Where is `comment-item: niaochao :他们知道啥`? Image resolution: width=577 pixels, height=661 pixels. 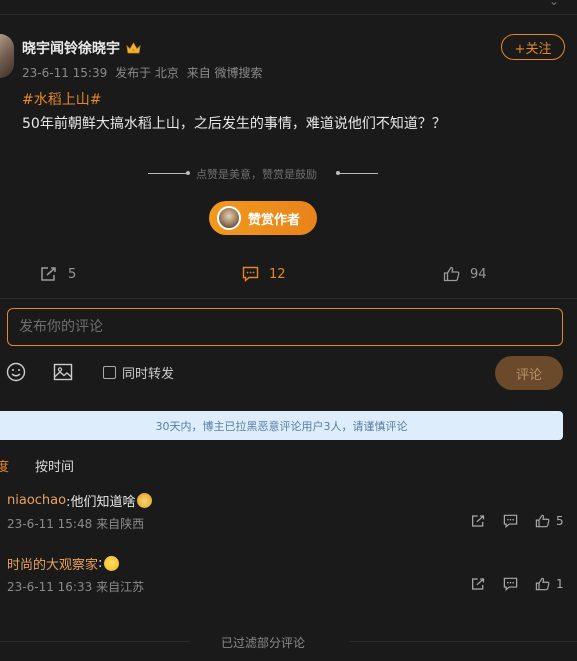 comment-item: niaochao :他们知道啥 is located at coordinates (80, 500).